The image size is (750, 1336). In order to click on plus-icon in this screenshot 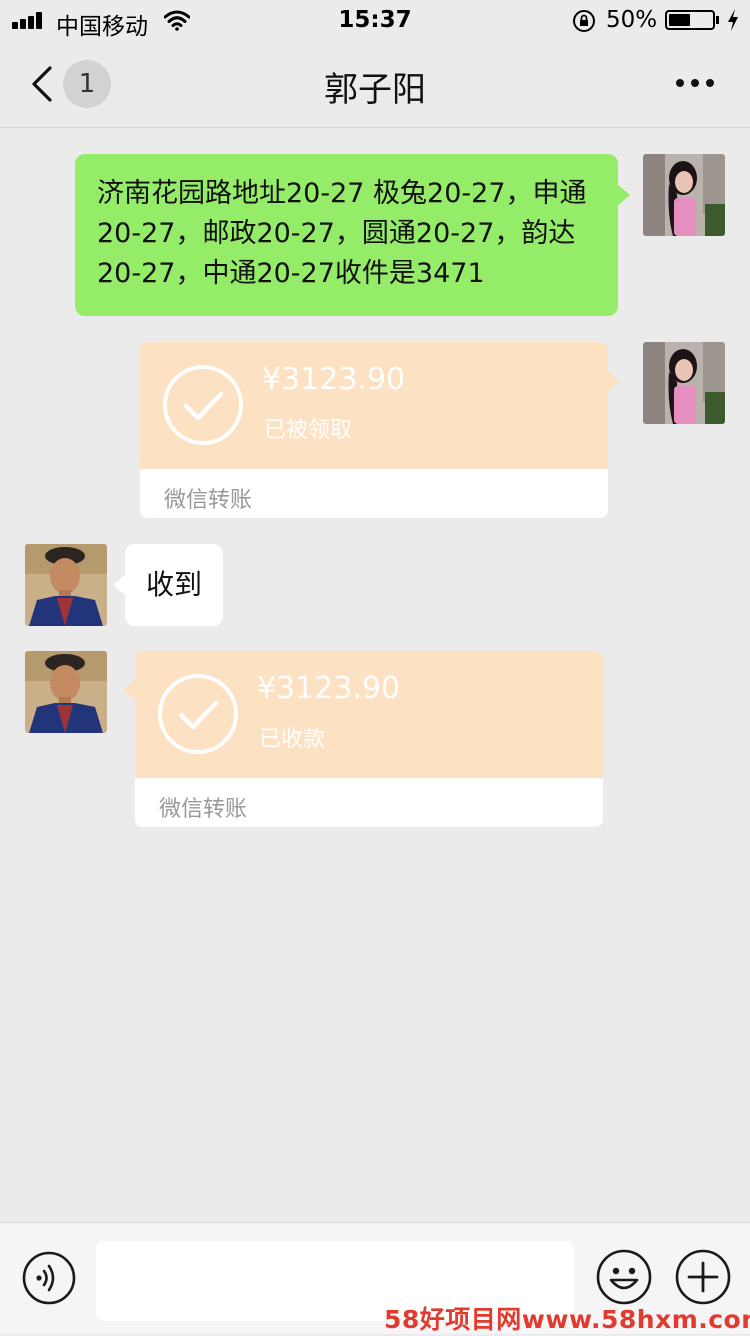, I will do `click(703, 1277)`.